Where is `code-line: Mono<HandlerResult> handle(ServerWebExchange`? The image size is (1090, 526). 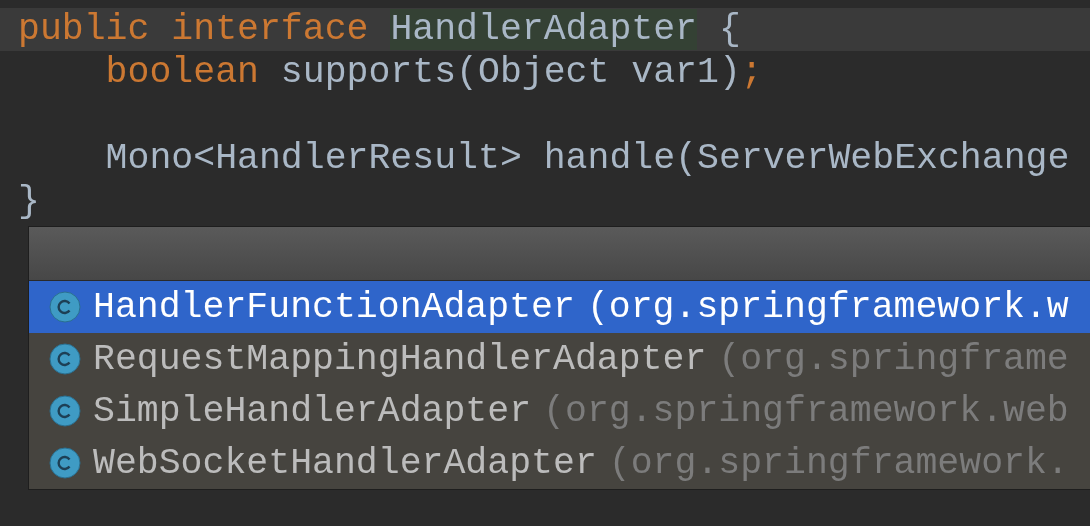 code-line: Mono<HandlerResult> handle(ServerWebExchange is located at coordinates (587, 158).